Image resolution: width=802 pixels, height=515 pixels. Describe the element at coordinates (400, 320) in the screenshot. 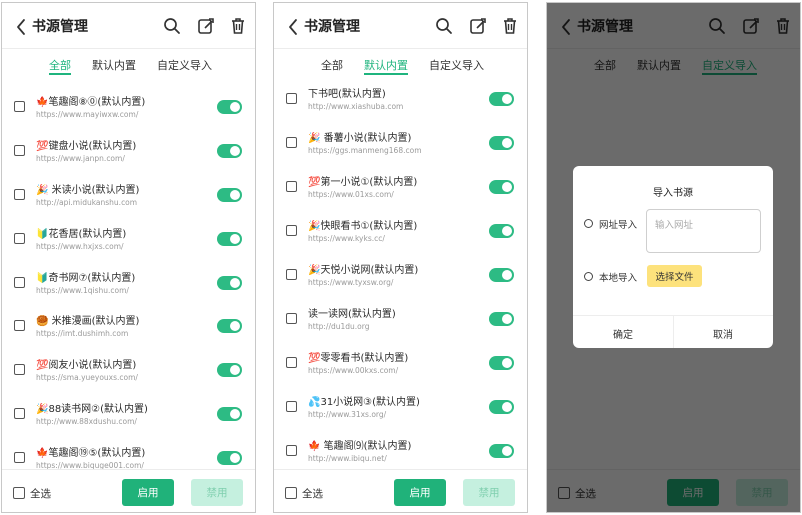

I see `list-item: 读一读网(默认内置) http://du1du.org` at that location.